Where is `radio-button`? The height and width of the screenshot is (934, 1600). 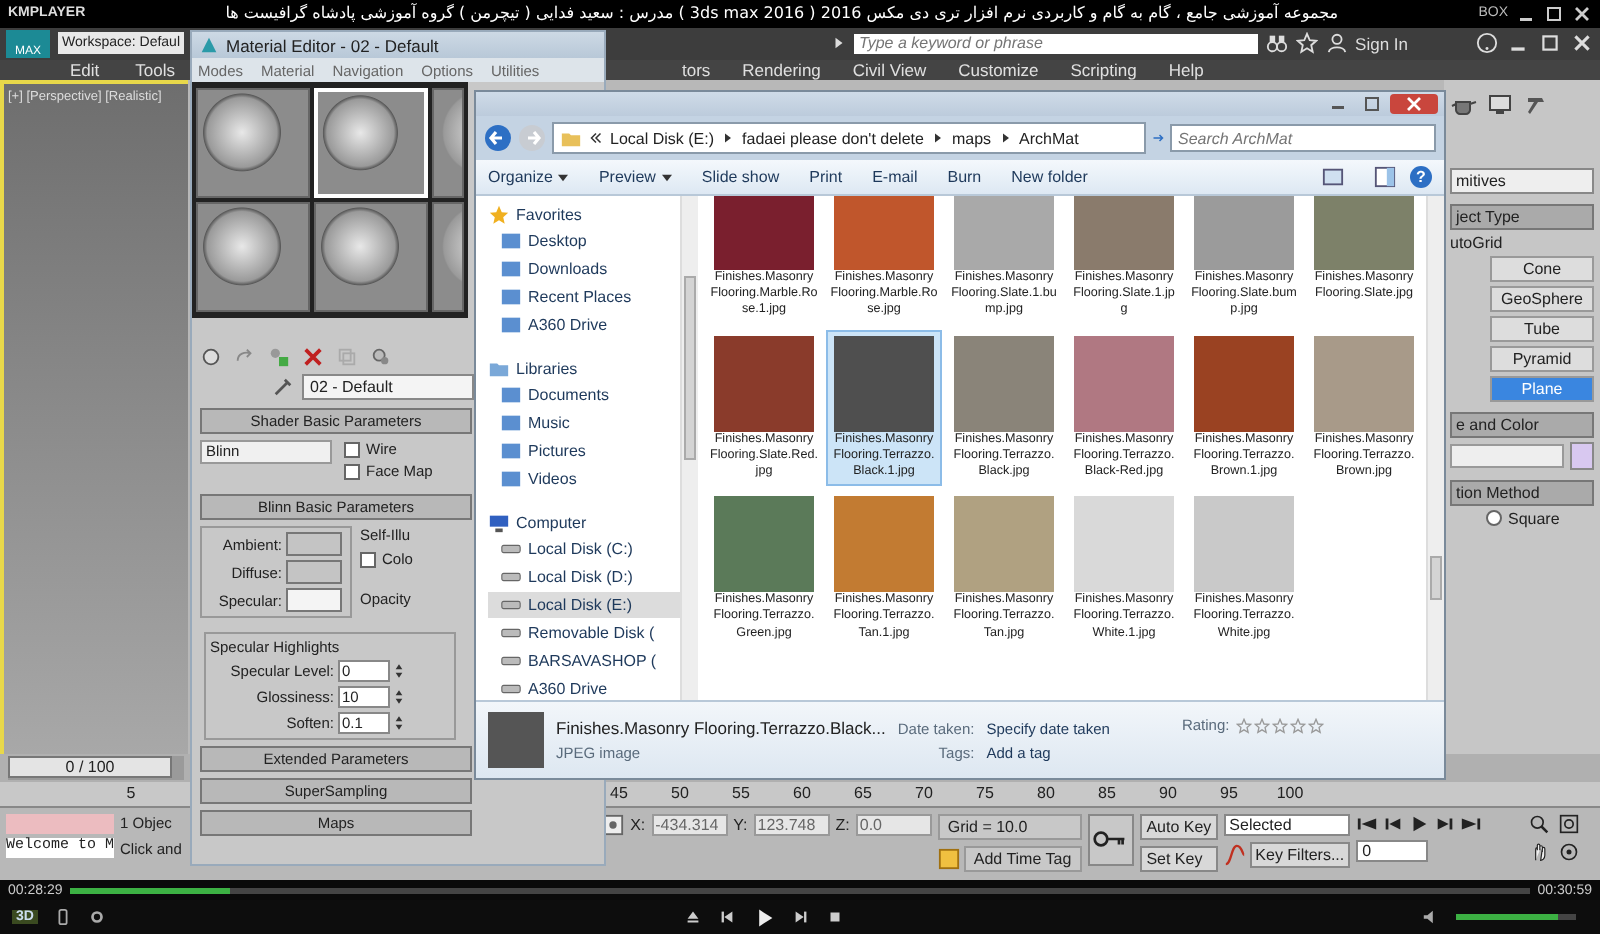 radio-button is located at coordinates (1494, 518).